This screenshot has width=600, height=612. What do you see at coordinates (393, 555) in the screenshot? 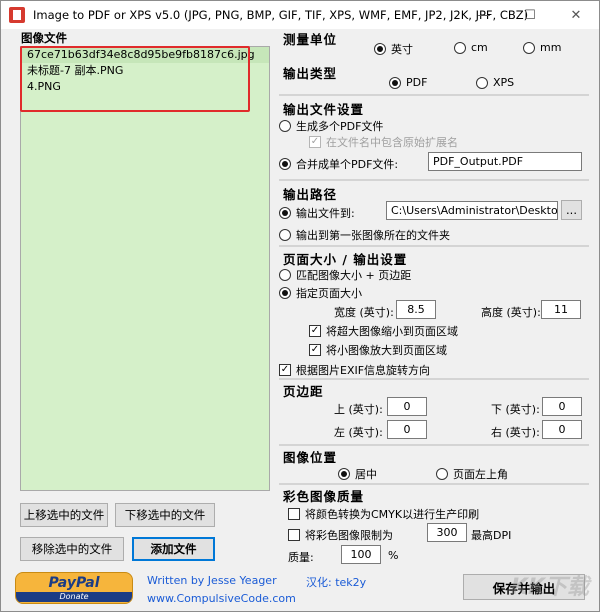
I see `percent-label: %` at bounding box center [393, 555].